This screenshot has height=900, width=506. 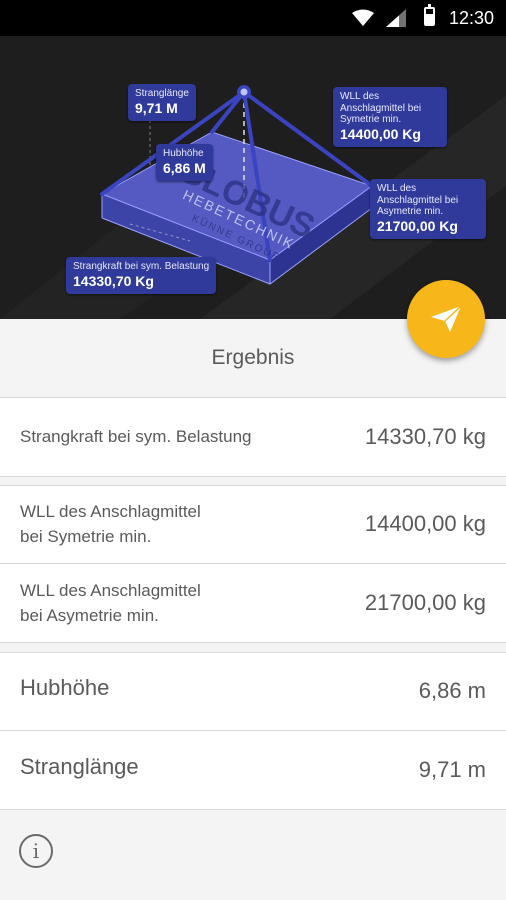 I want to click on row-value: 9,71 m, so click(x=452, y=769).